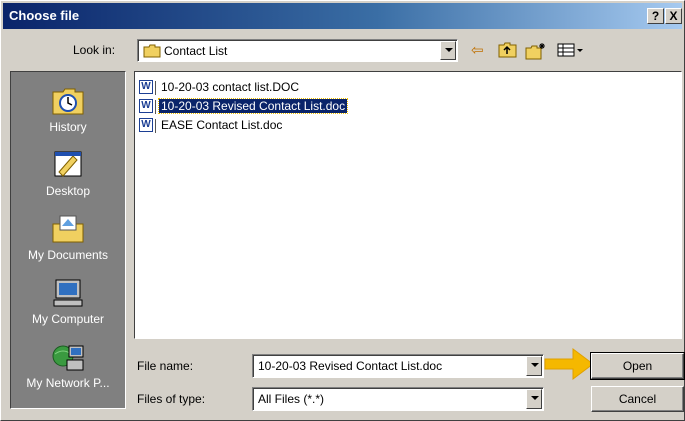 The image size is (685, 421). I want to click on my-computer-icon, so click(68, 293).